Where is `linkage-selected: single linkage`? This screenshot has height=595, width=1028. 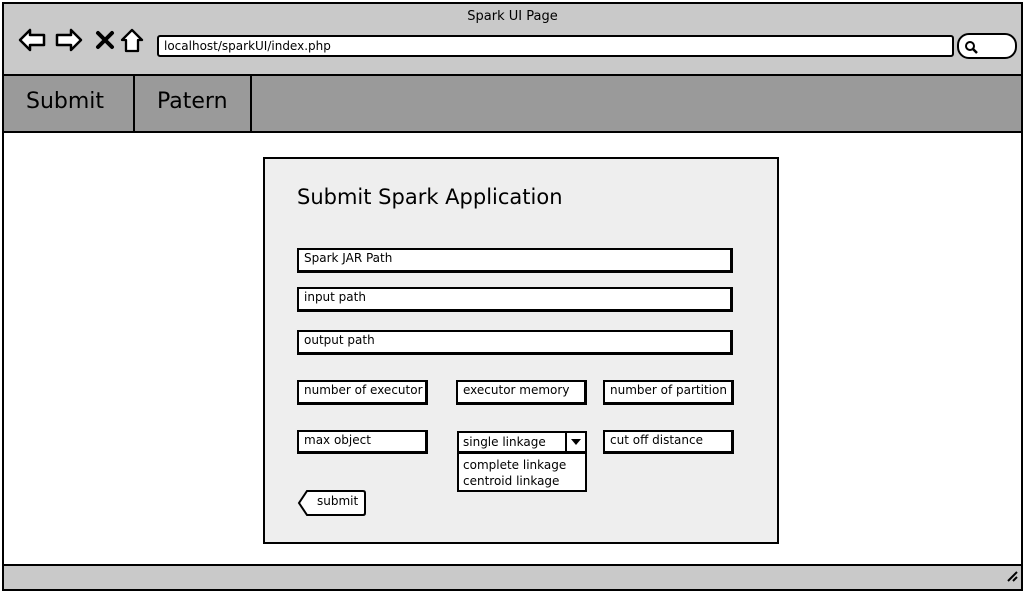 linkage-selected: single linkage is located at coordinates (504, 442).